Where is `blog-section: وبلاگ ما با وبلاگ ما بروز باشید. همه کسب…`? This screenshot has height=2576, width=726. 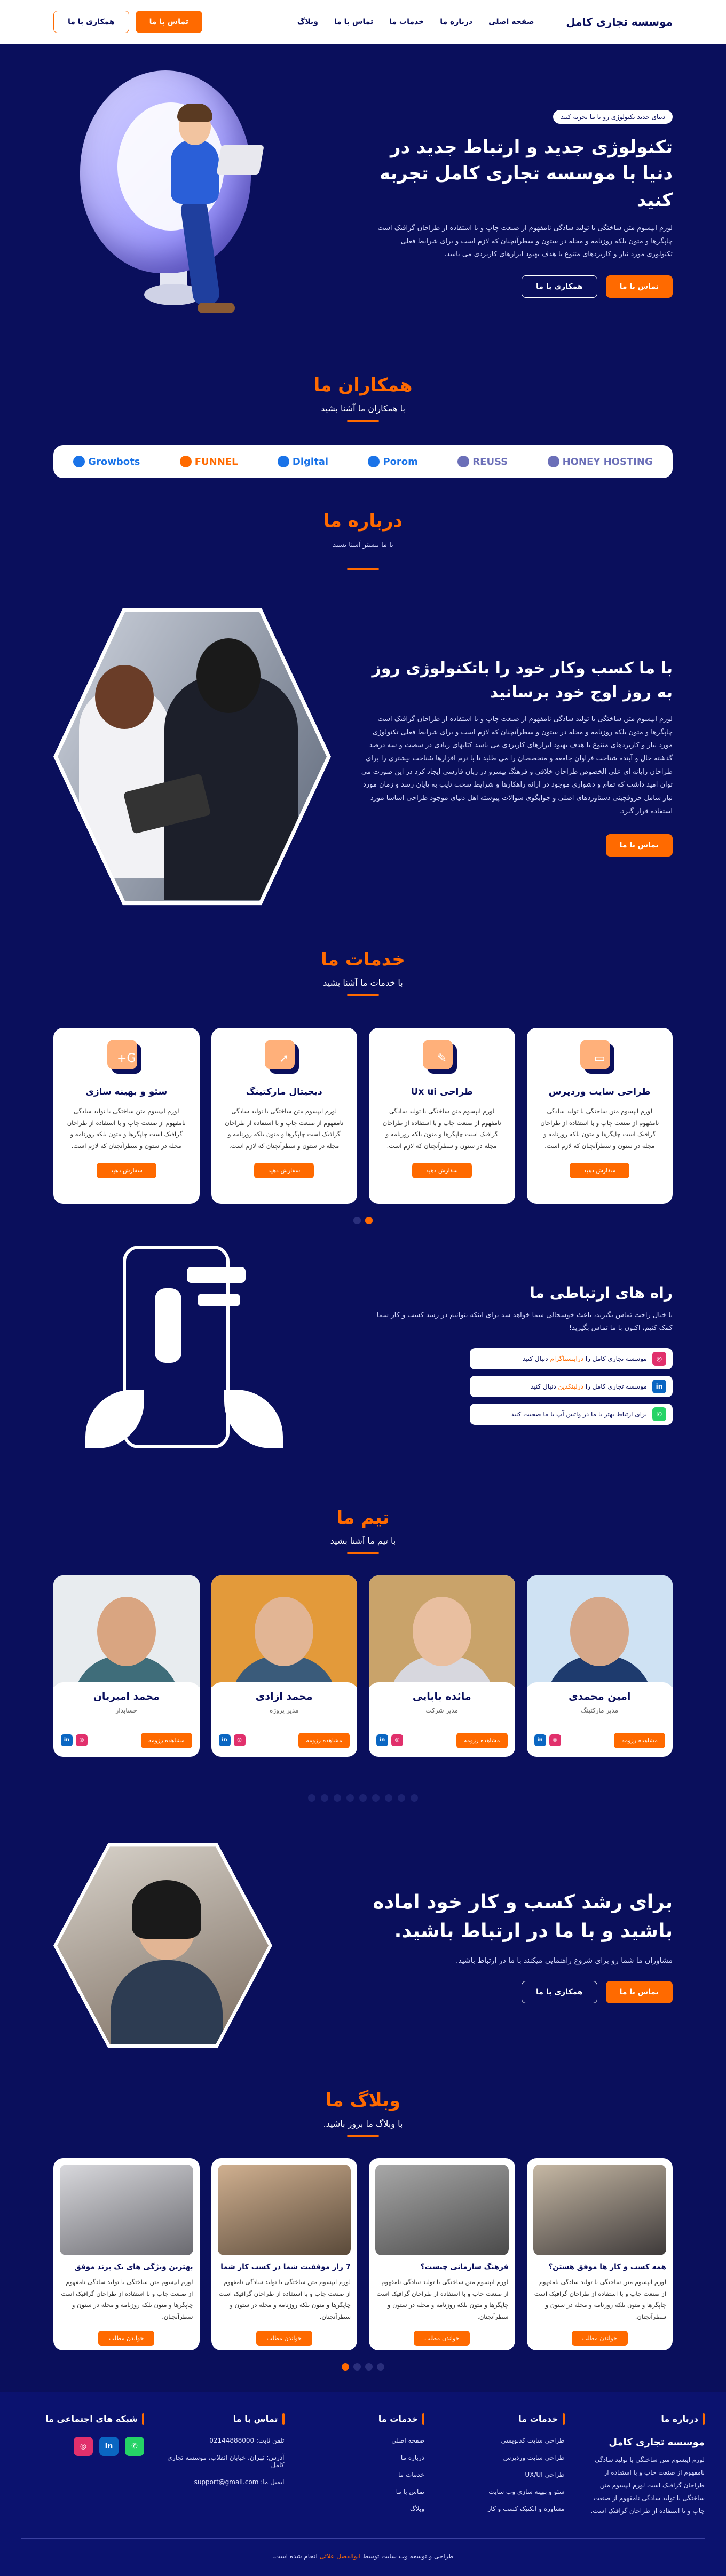
blog-section: وبلاگ ما با وبلاگ ما بروز باشید. همه کسب… is located at coordinates (363, 2214).